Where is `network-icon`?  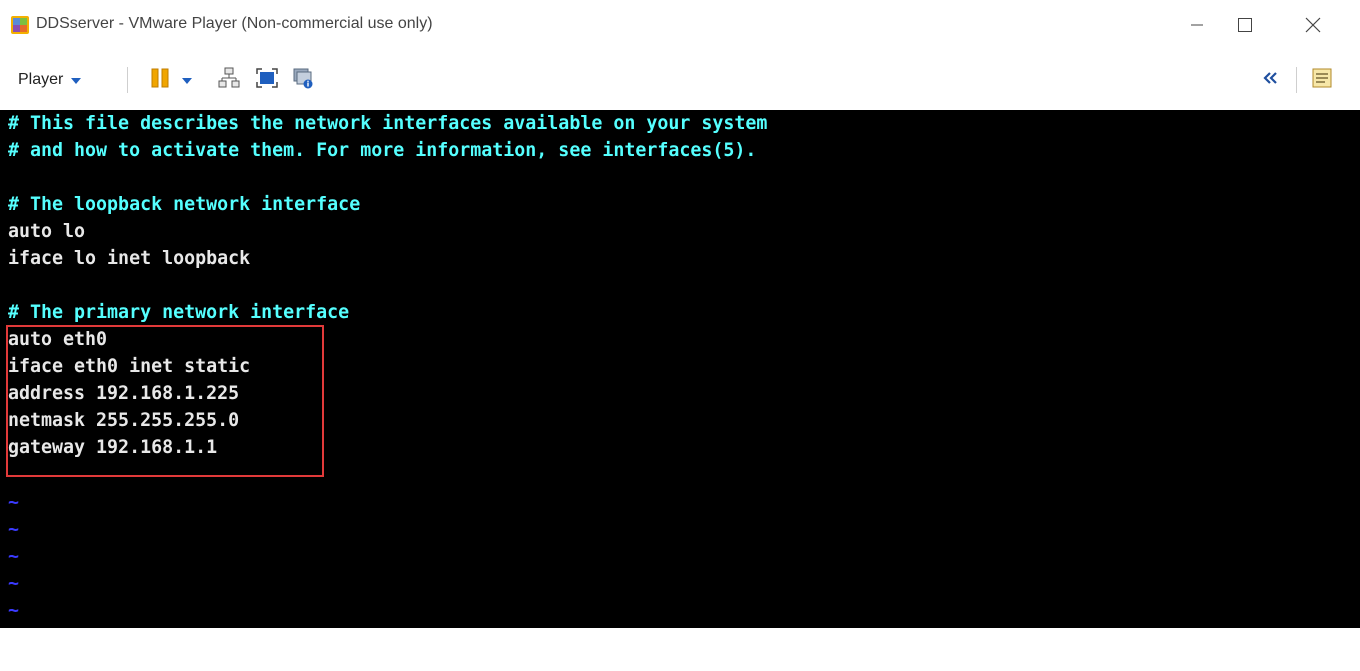
network-icon is located at coordinates (229, 80).